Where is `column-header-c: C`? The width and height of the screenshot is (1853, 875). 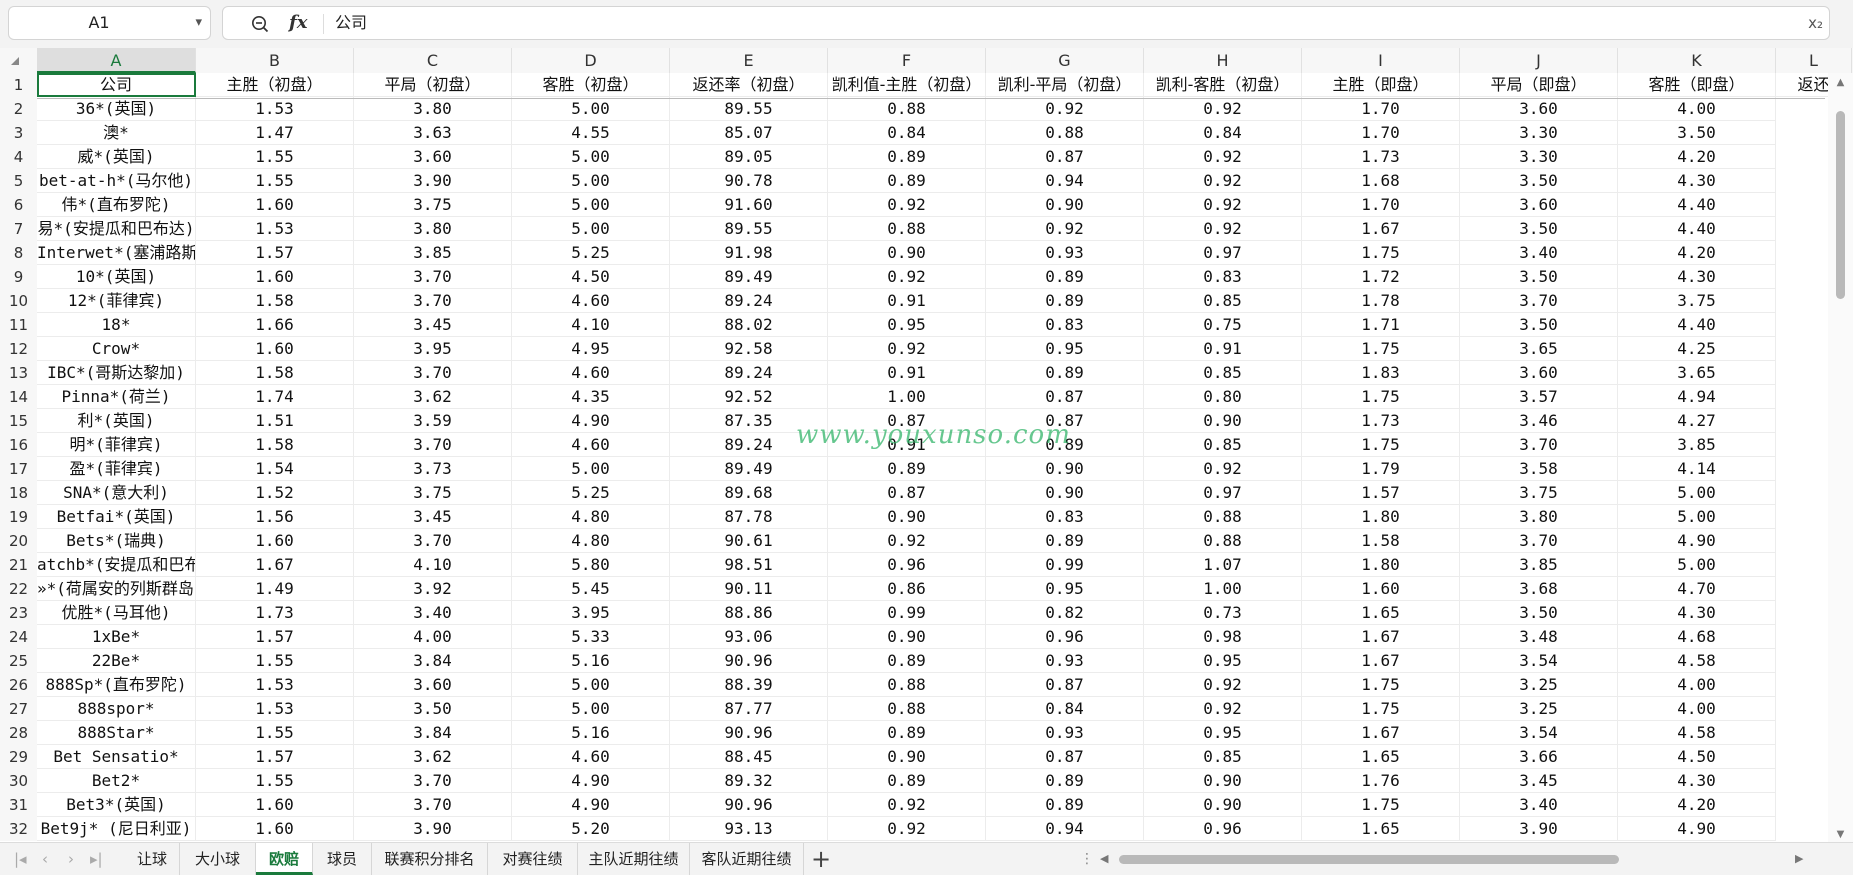
column-header-c: C is located at coordinates (433, 60).